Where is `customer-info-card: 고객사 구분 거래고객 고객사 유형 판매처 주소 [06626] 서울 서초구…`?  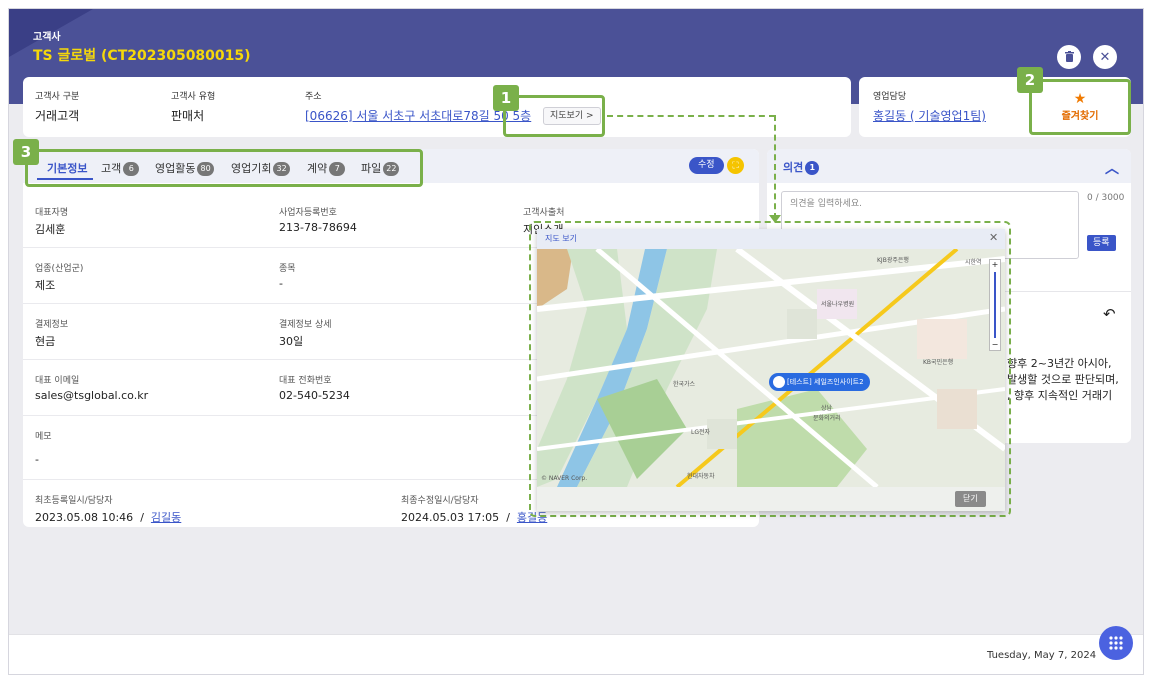 customer-info-card: 고객사 구분 거래고객 고객사 유형 판매처 주소 [06626] 서울 서초구… is located at coordinates (437, 107).